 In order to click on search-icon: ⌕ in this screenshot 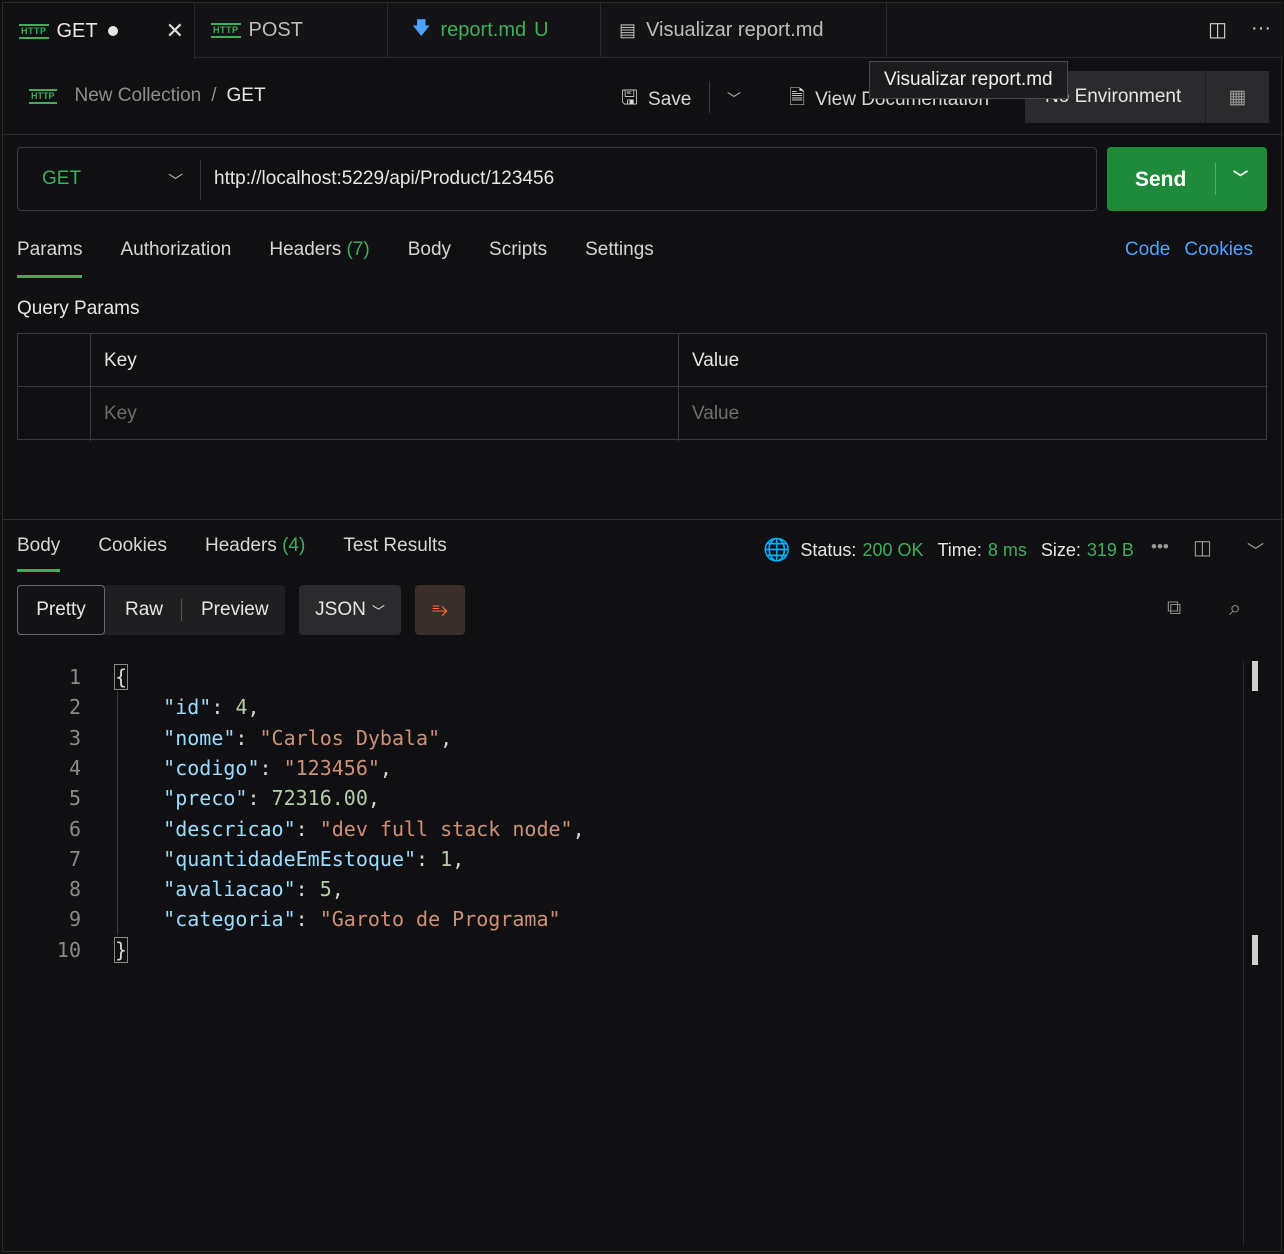, I will do `click(1235, 608)`.